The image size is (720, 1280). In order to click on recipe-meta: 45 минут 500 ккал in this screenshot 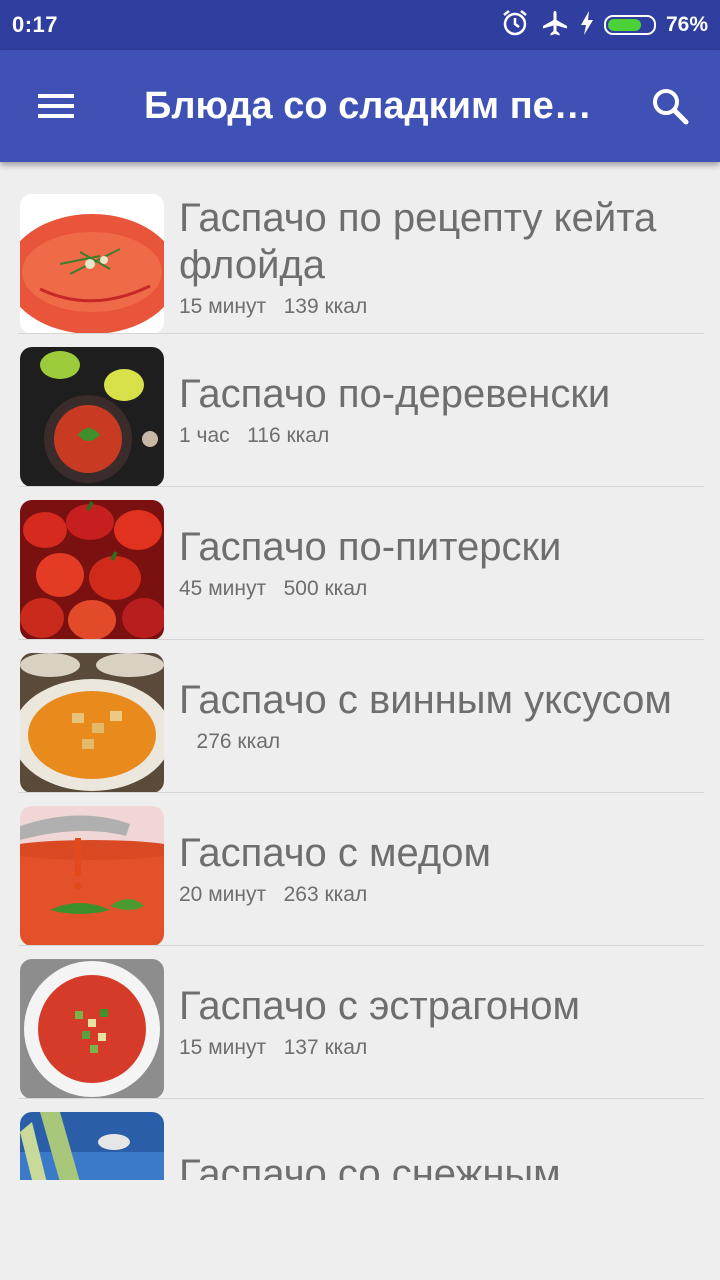, I will do `click(441, 589)`.